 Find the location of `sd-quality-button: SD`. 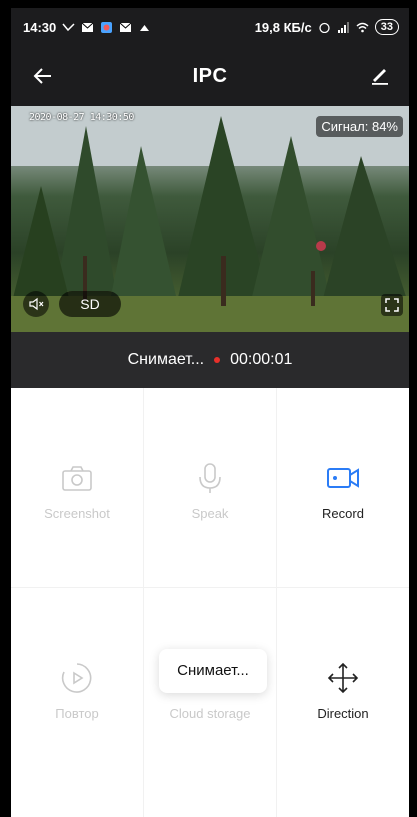

sd-quality-button: SD is located at coordinates (90, 304).